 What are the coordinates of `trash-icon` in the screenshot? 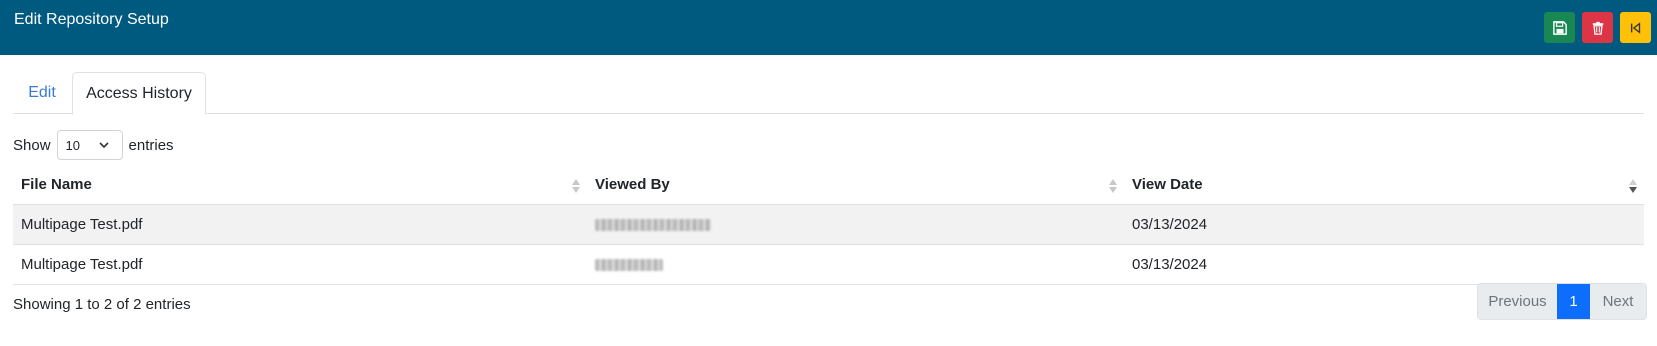 It's located at (1597, 28).